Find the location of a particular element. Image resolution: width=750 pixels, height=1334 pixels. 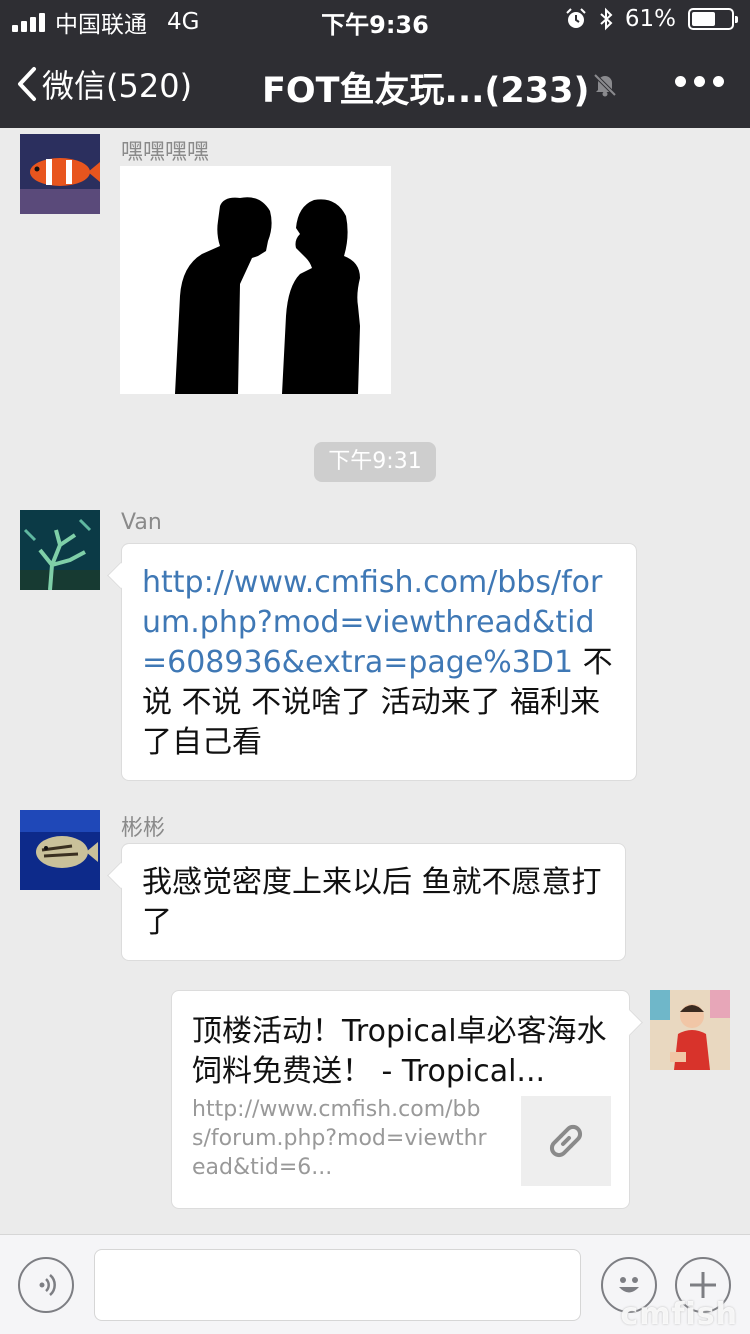

voice-icon is located at coordinates (47, 1285).